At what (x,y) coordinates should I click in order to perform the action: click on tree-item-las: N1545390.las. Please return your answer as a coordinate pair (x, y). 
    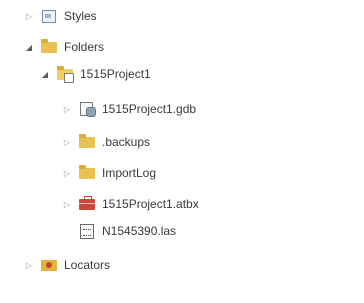
    Looking at the image, I should click on (127, 231).